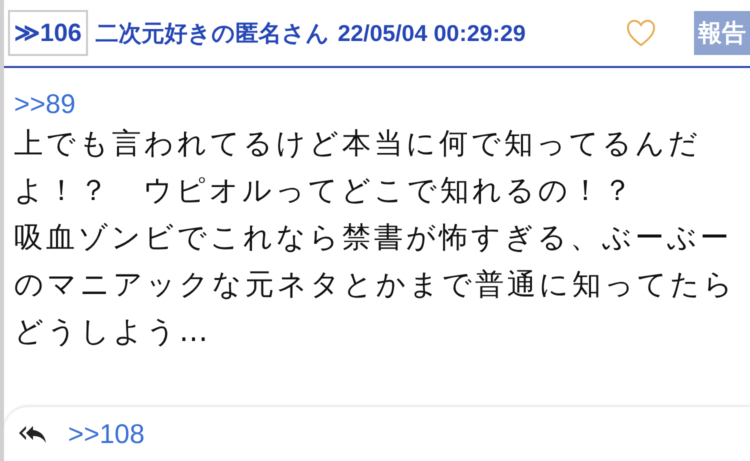  I want to click on post-datetime: 22/05/04 00:29:29, so click(432, 33).